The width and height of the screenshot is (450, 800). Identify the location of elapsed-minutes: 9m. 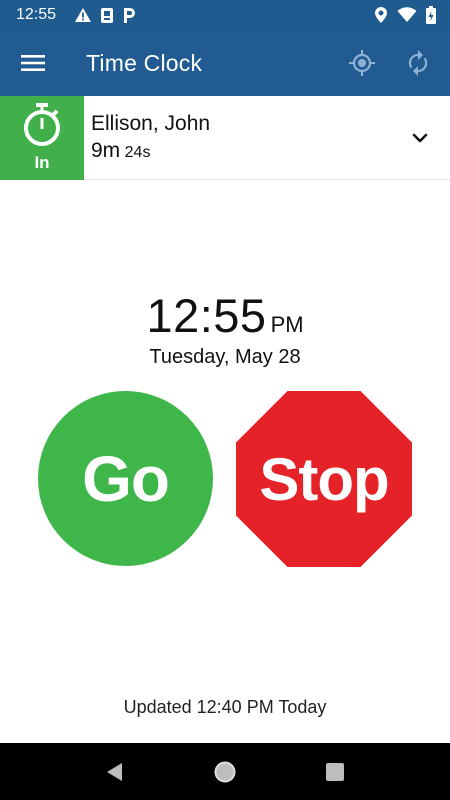
(106, 150).